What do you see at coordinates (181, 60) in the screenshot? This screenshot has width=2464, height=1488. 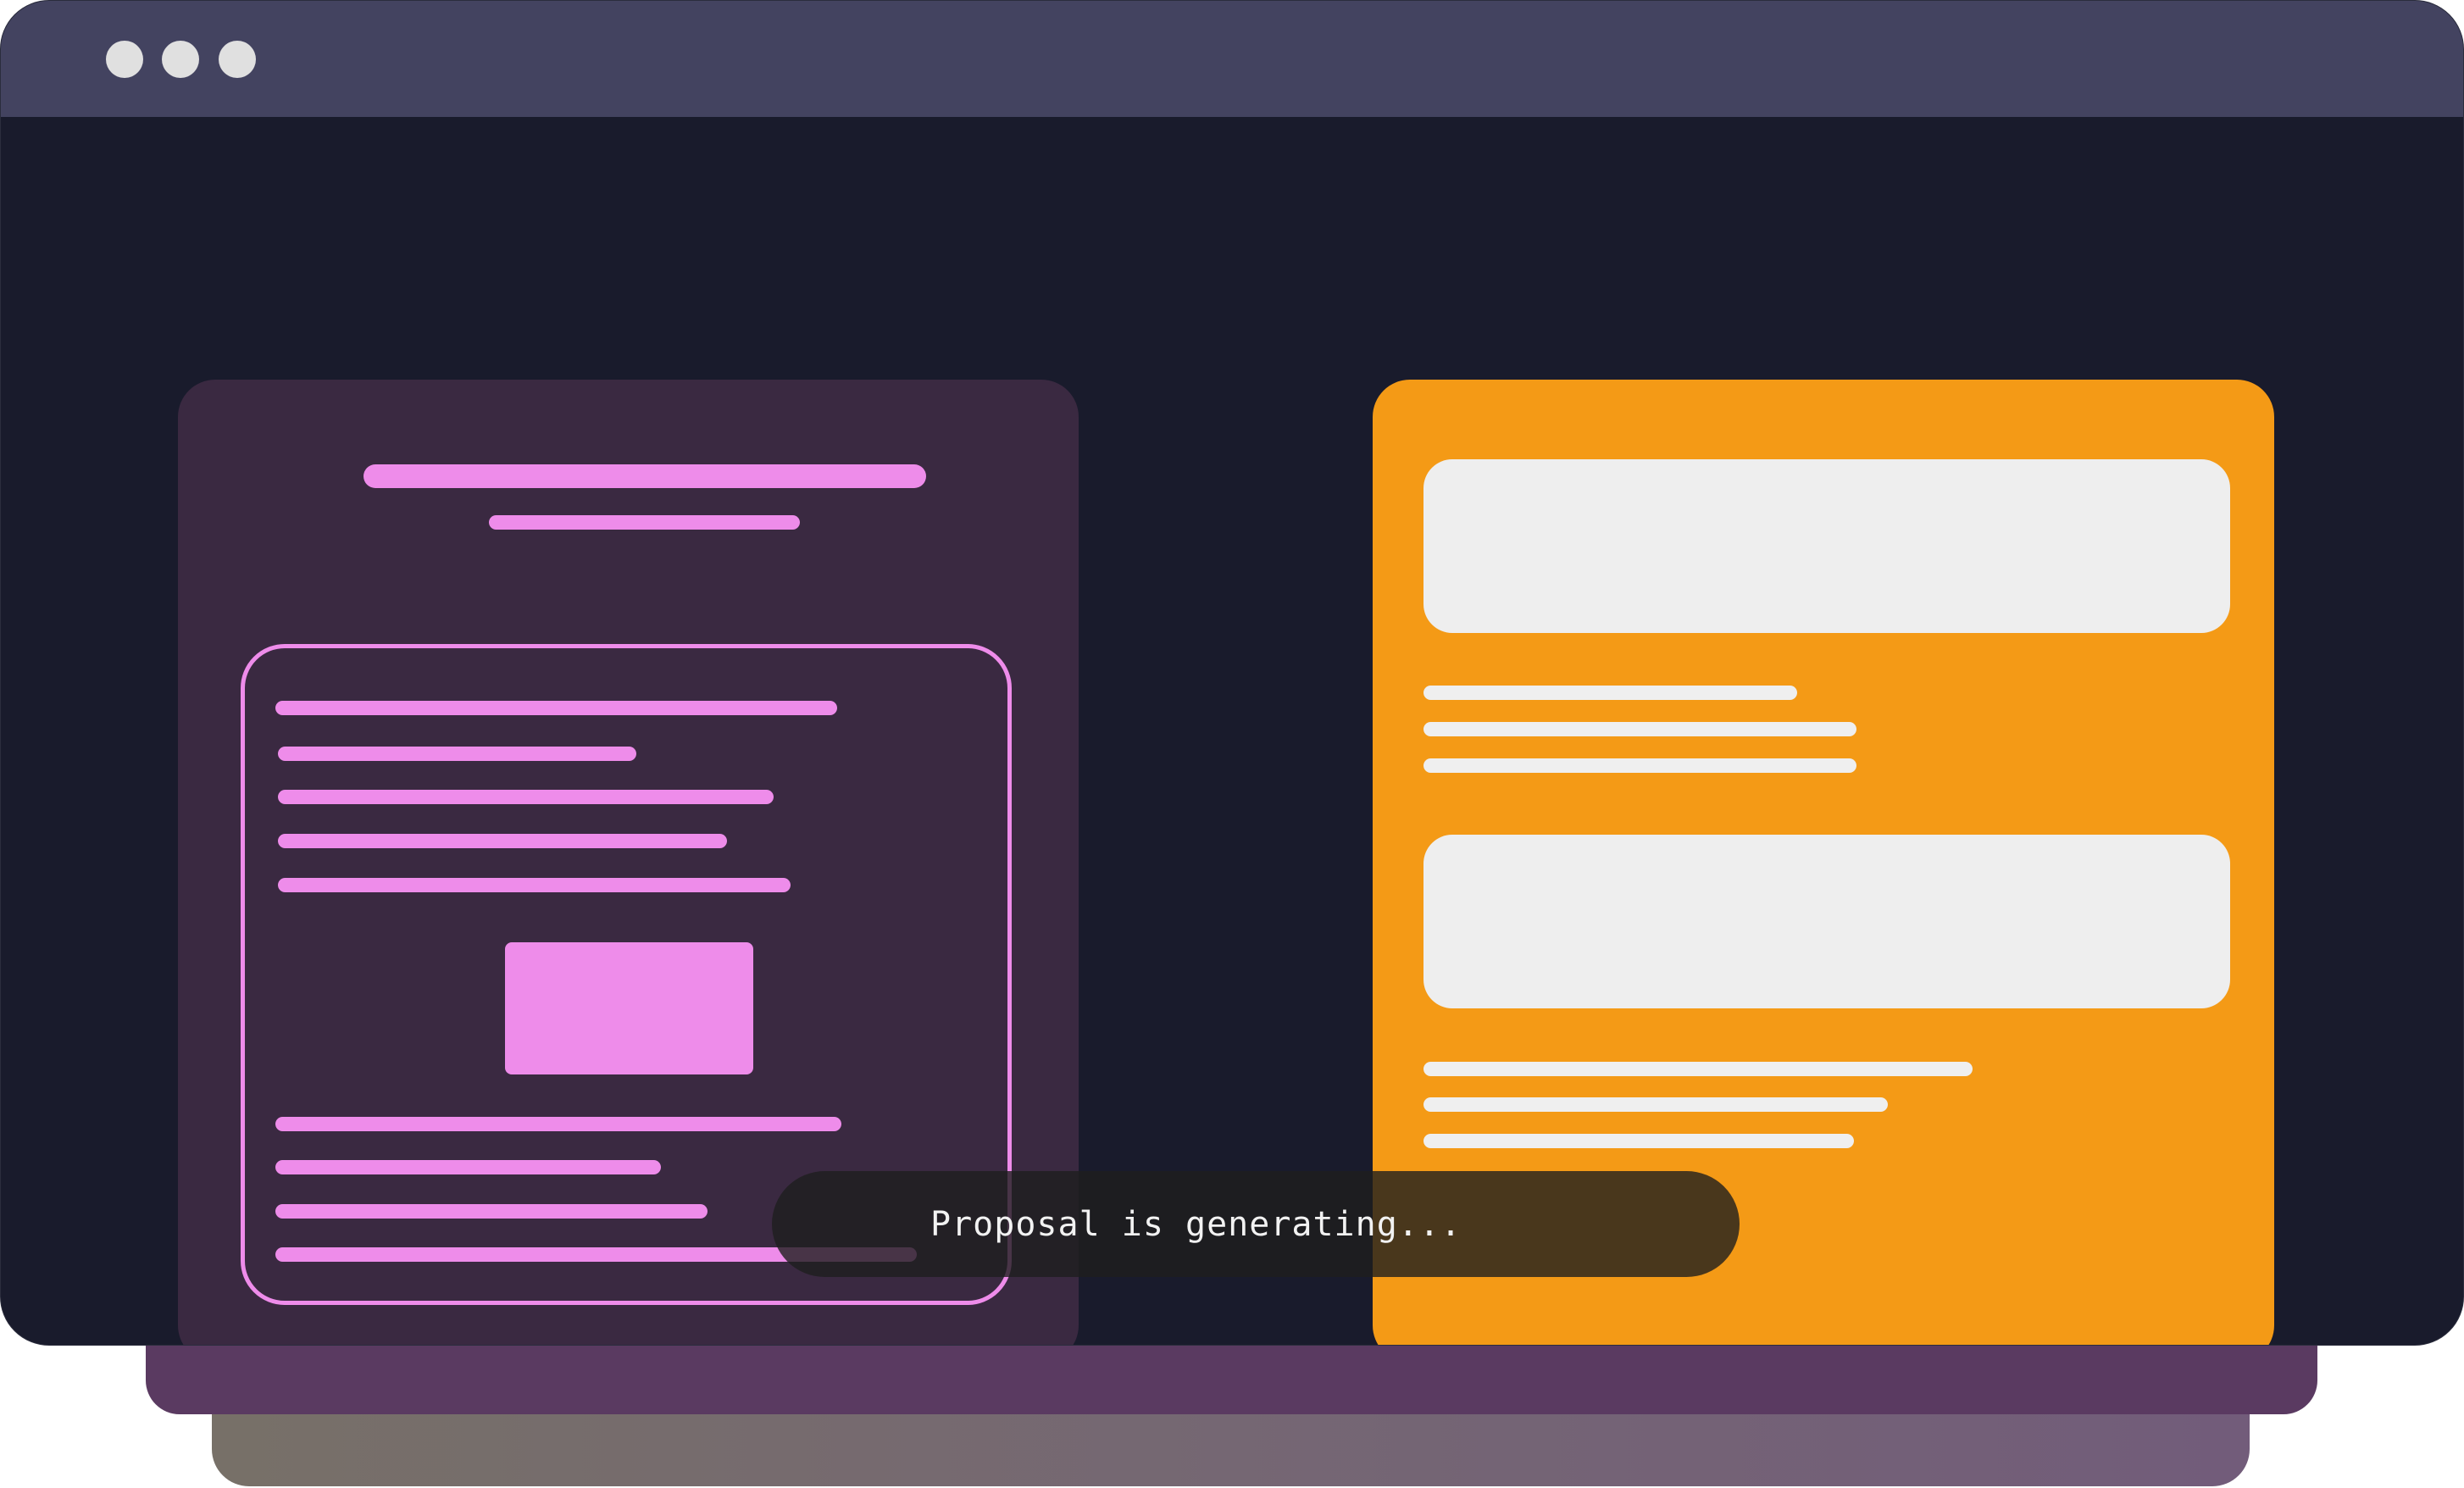 I see `window-minimize-dot` at bounding box center [181, 60].